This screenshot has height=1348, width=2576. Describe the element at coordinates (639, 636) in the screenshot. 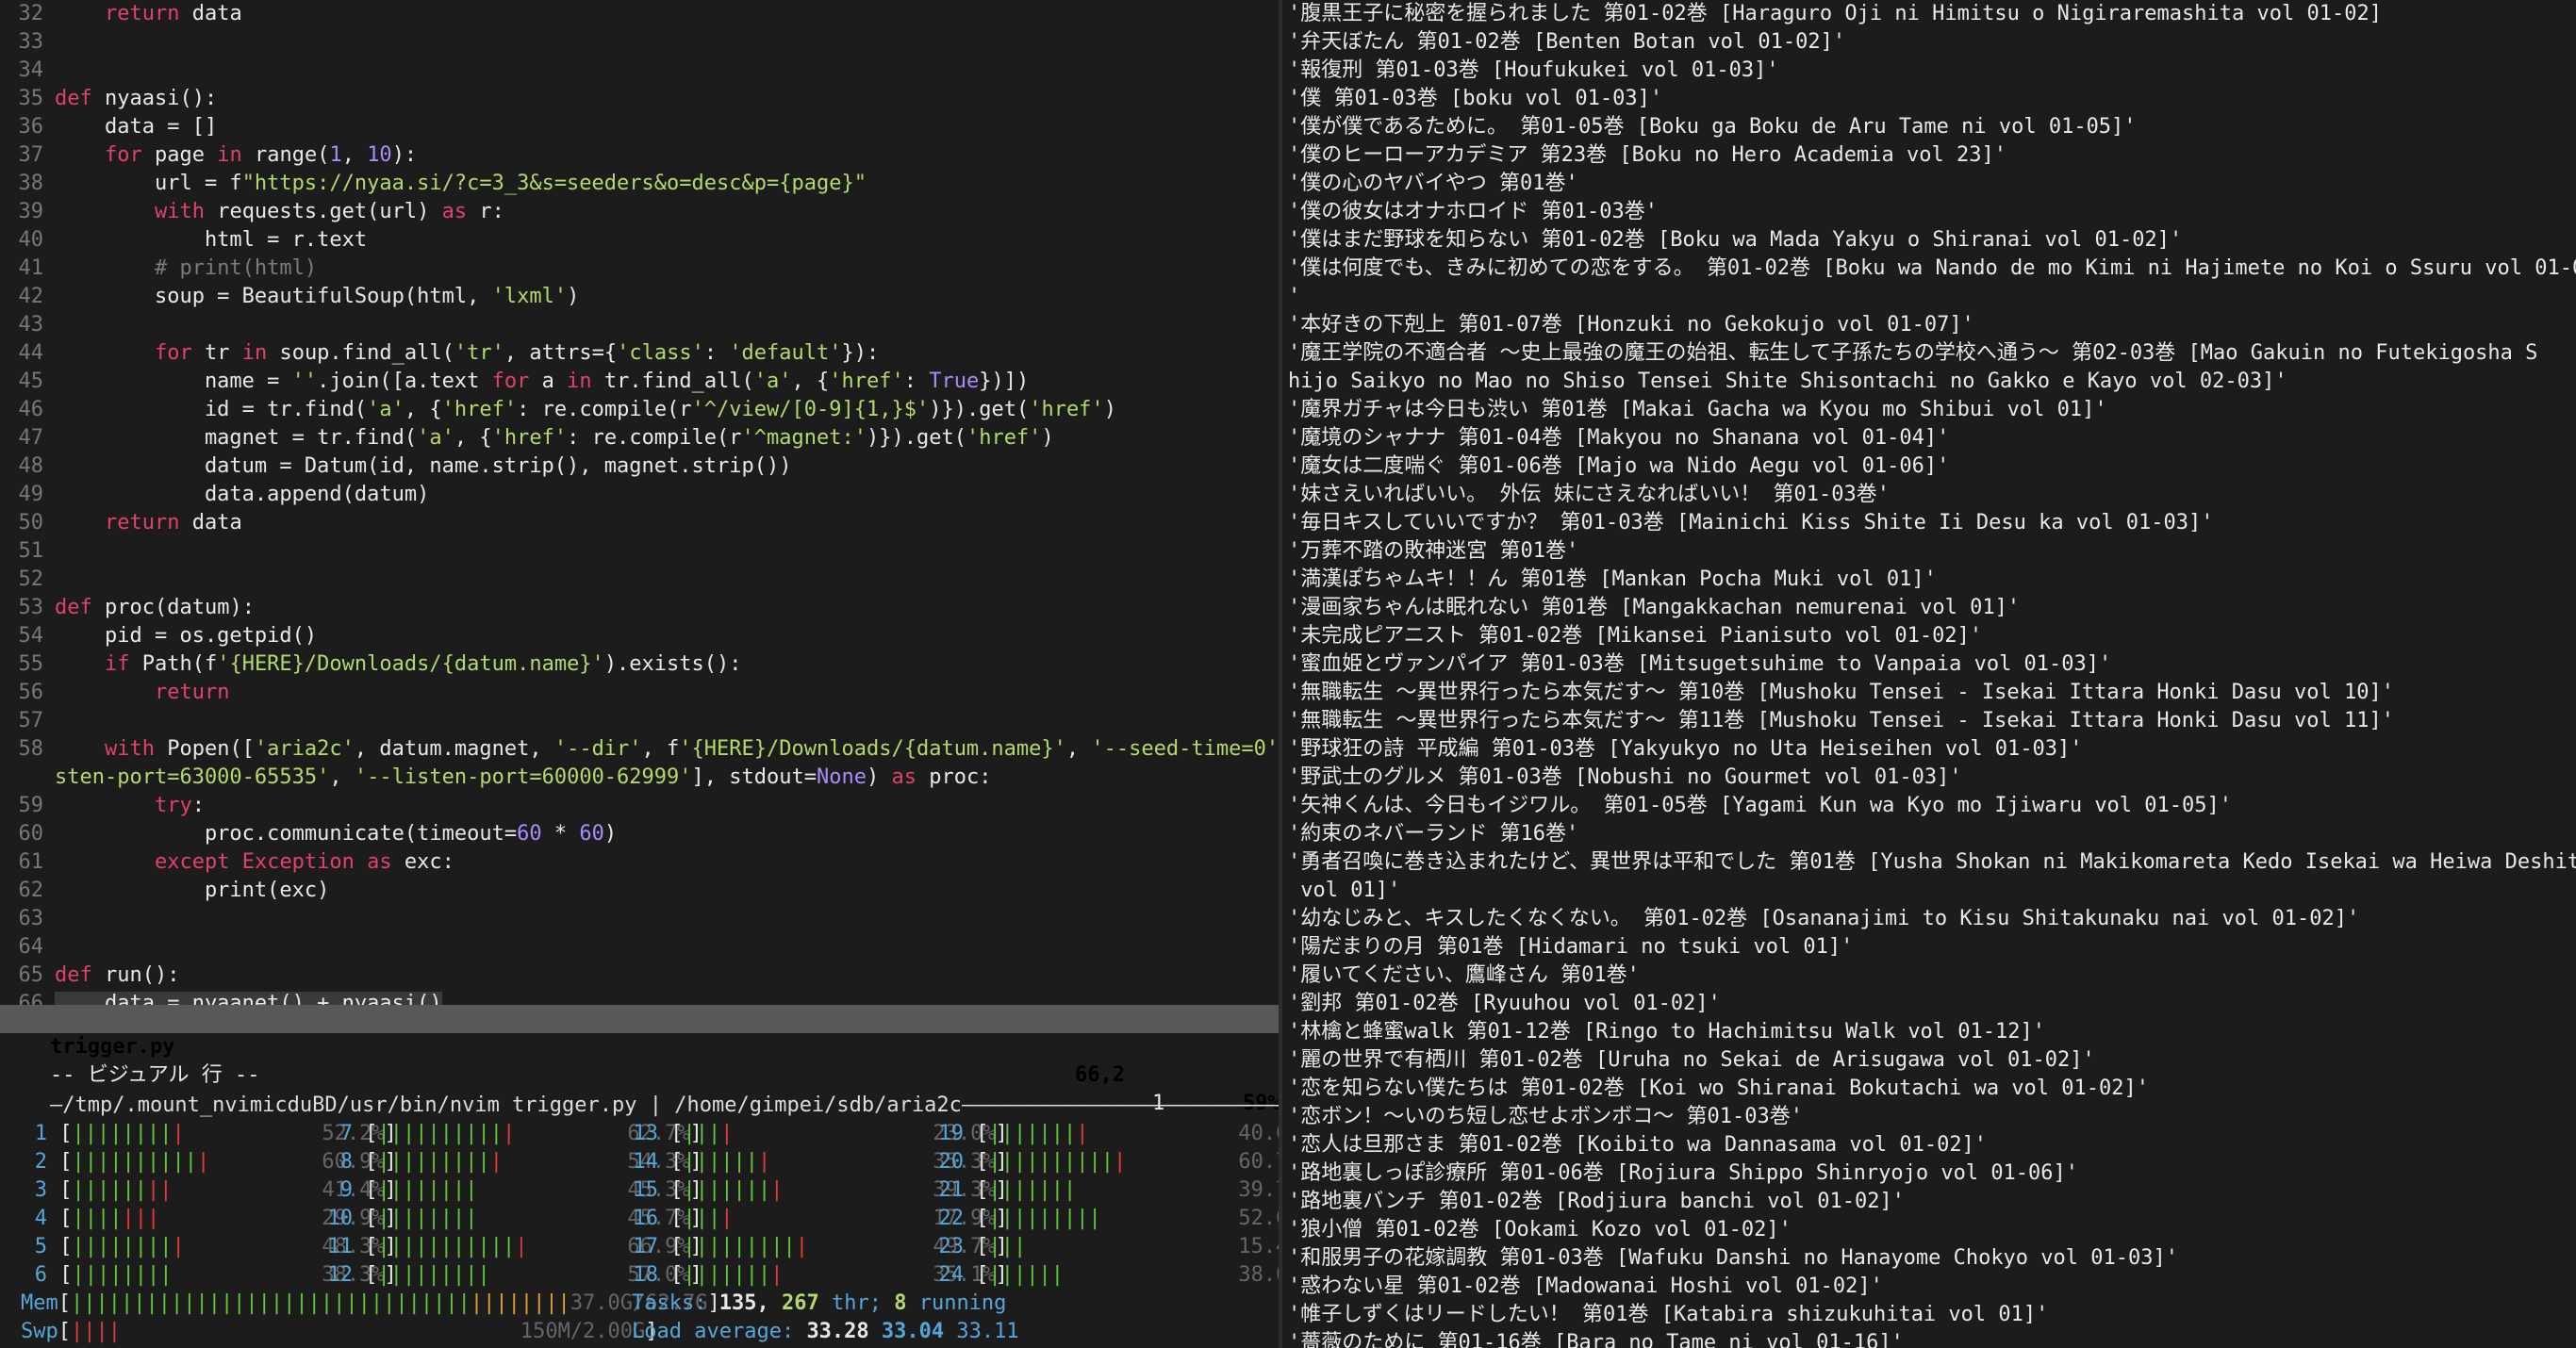

I see `code-line: 54 pid = os.getpid()` at that location.